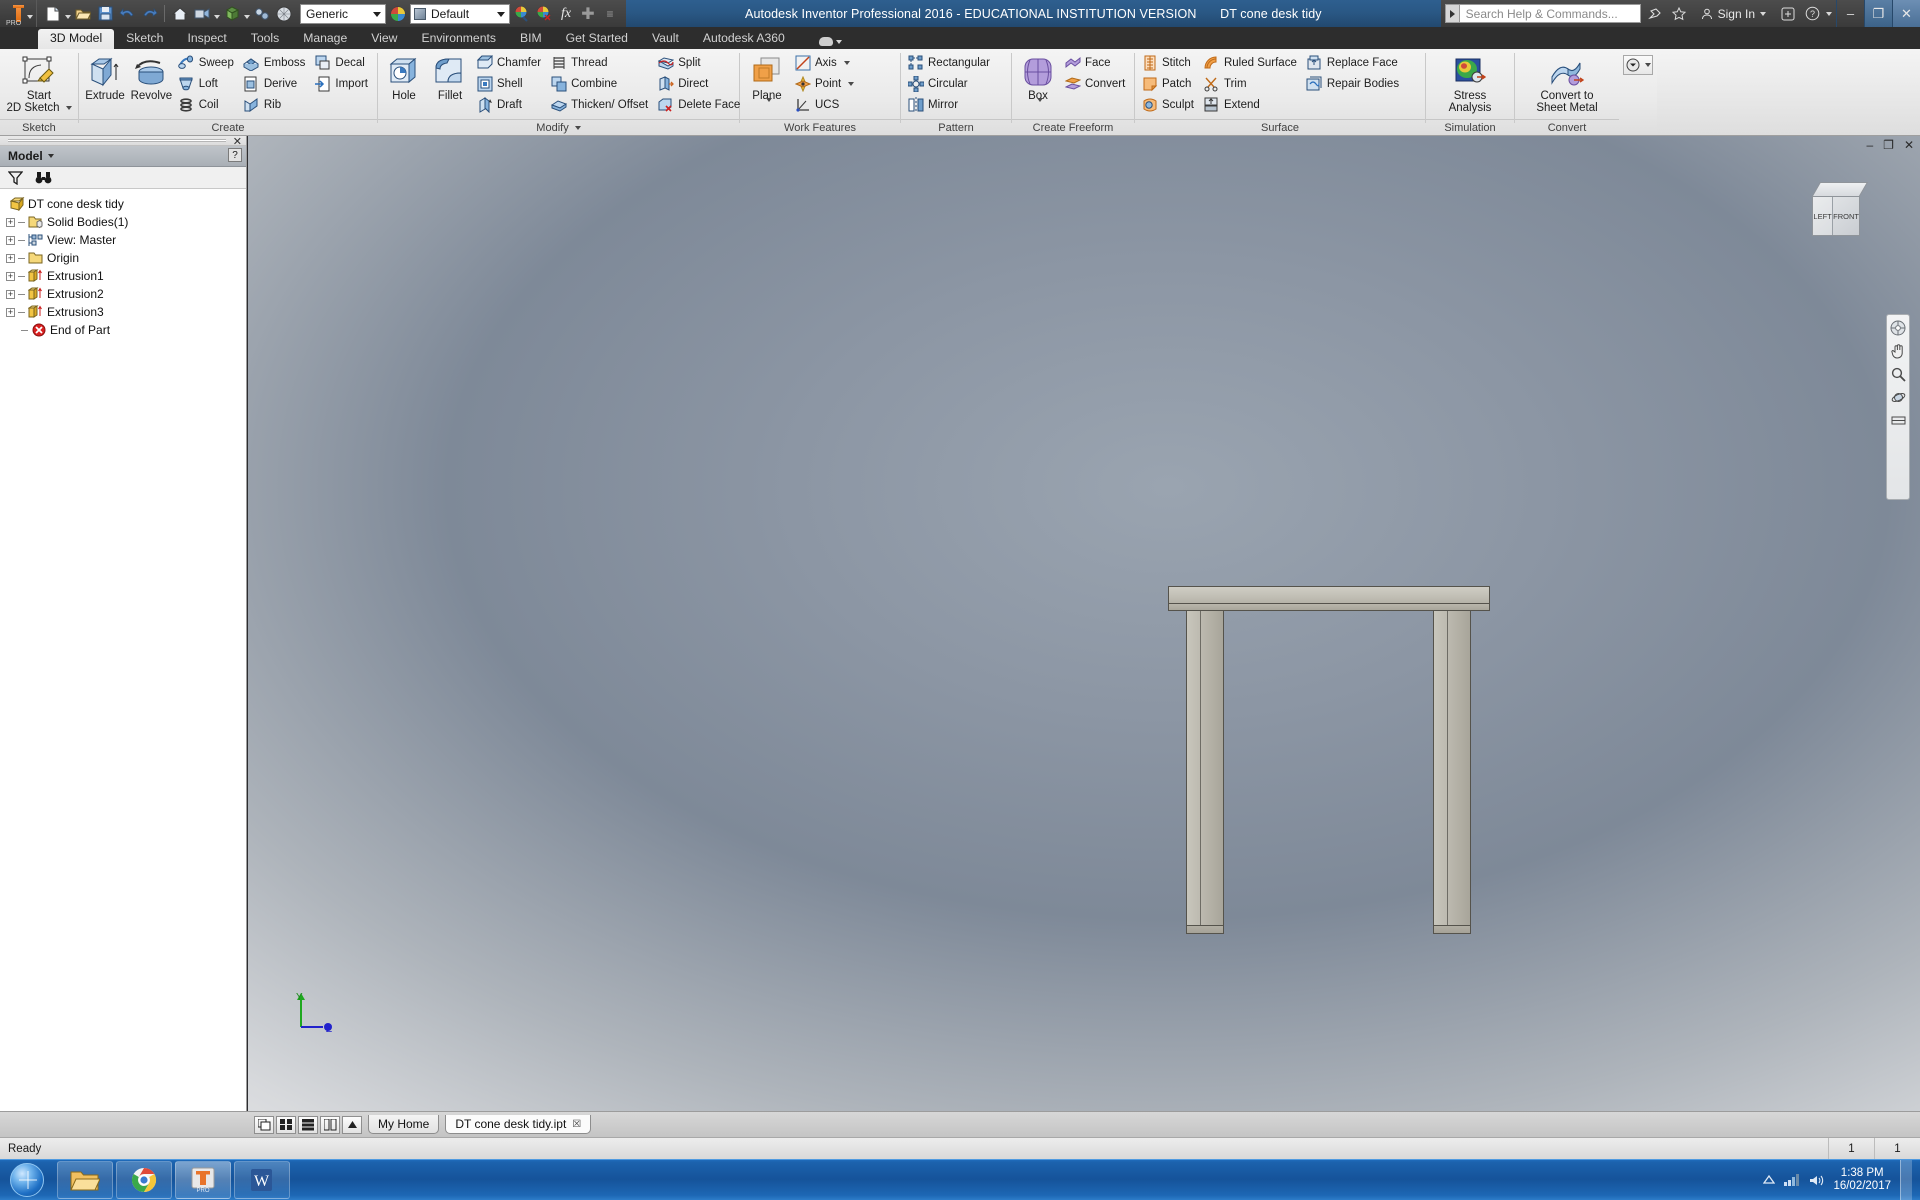  I want to click on tab-inspect: Inspect, so click(206, 39).